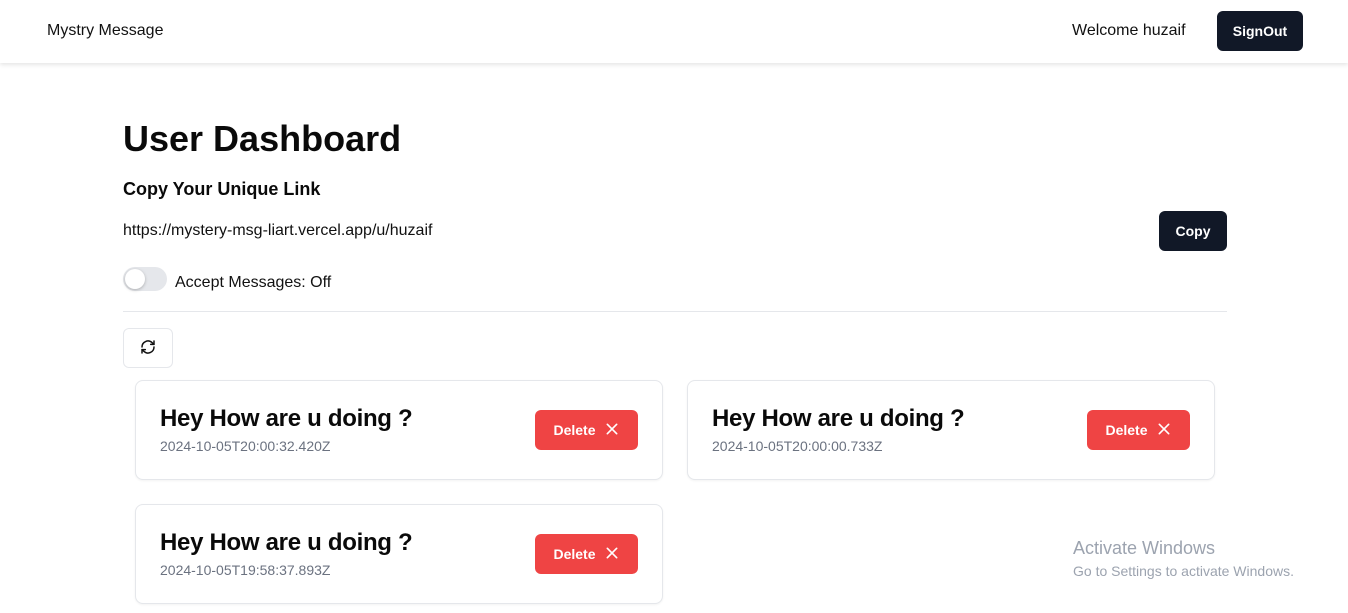  I want to click on refresh-button, so click(148, 348).